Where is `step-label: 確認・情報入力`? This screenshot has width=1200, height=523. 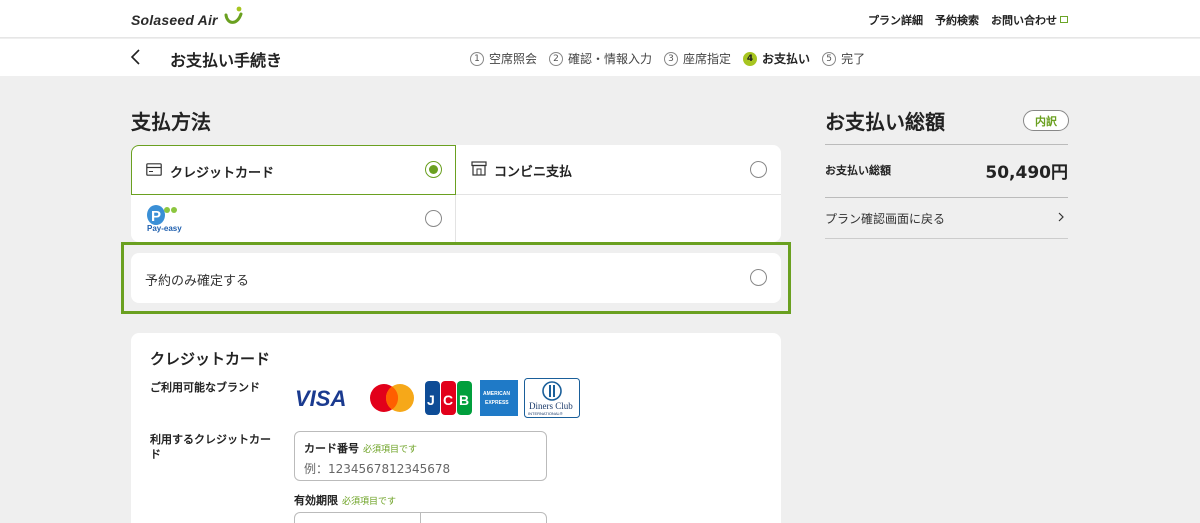 step-label: 確認・情報入力 is located at coordinates (610, 59).